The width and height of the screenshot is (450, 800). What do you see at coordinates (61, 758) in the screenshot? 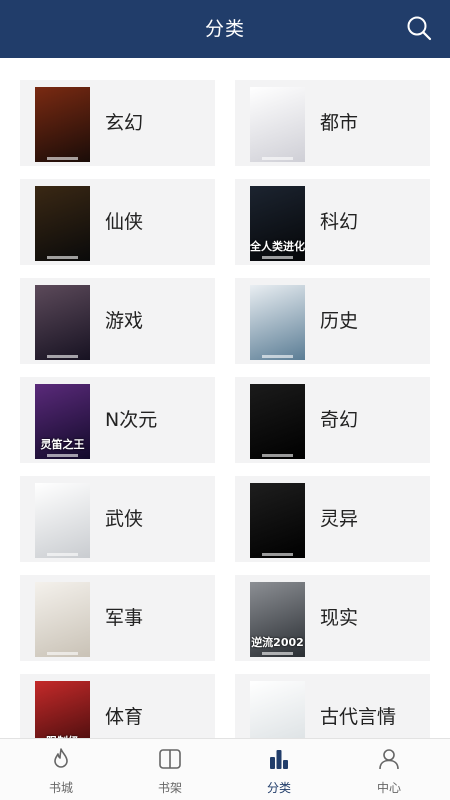
I see `flame-icon` at bounding box center [61, 758].